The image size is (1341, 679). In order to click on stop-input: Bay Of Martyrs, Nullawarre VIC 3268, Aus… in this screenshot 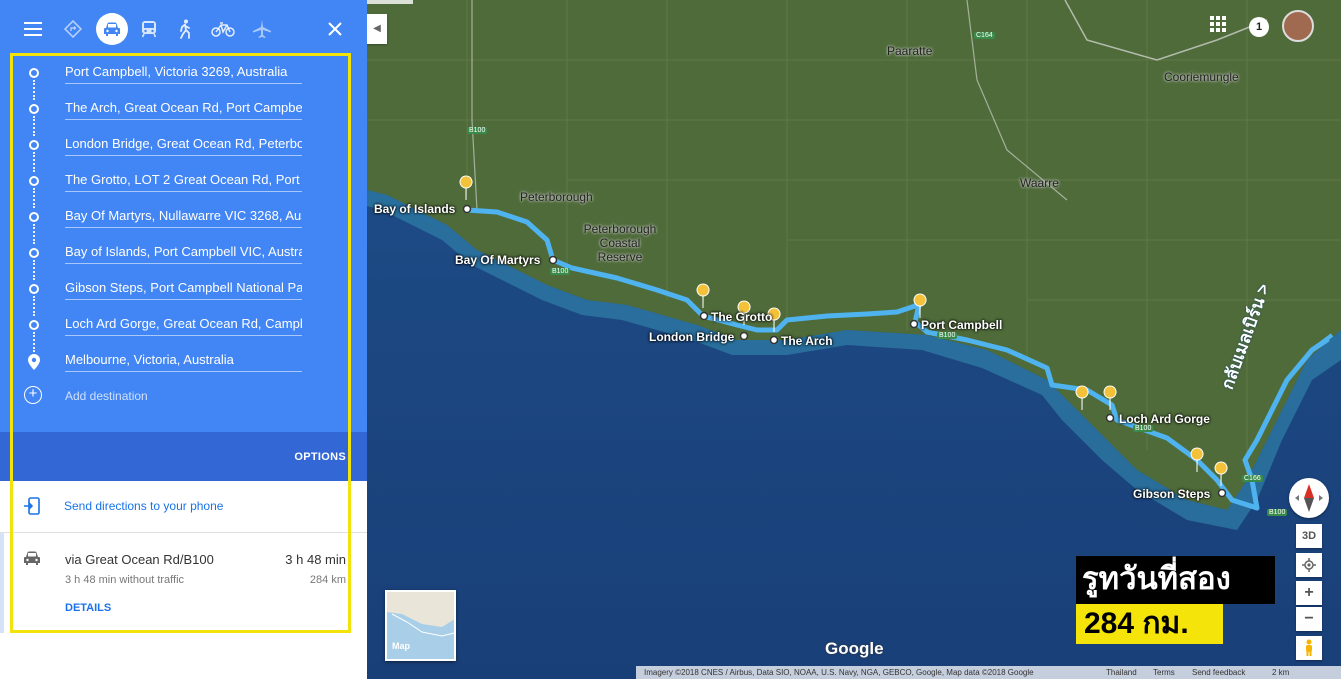, I will do `click(183, 217)`.